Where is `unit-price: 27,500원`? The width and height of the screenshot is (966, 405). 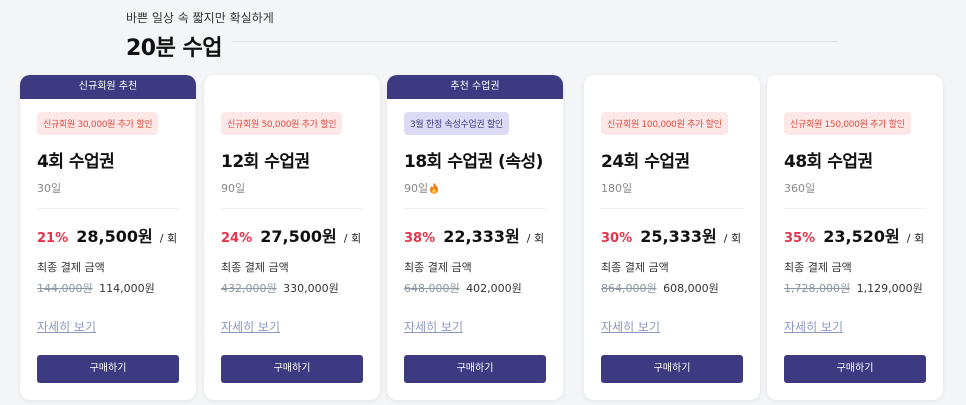 unit-price: 27,500원 is located at coordinates (298, 236).